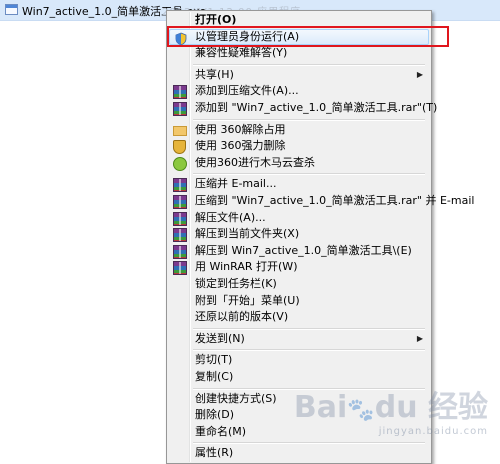 The width and height of the screenshot is (500, 464). I want to click on baidu-logo: Bai🐾du 经验, so click(390, 407).